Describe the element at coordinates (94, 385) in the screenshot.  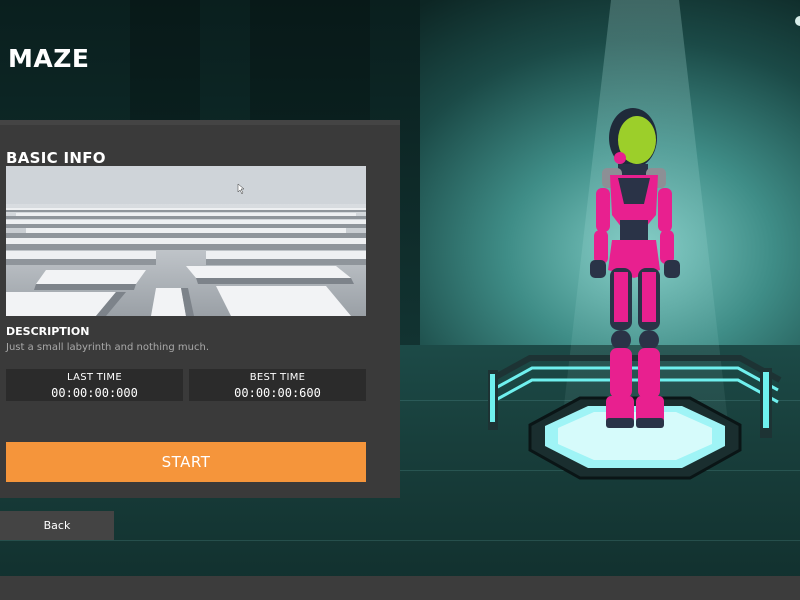
I see `last-time-box: LAST TIME 00:00:00:000` at that location.